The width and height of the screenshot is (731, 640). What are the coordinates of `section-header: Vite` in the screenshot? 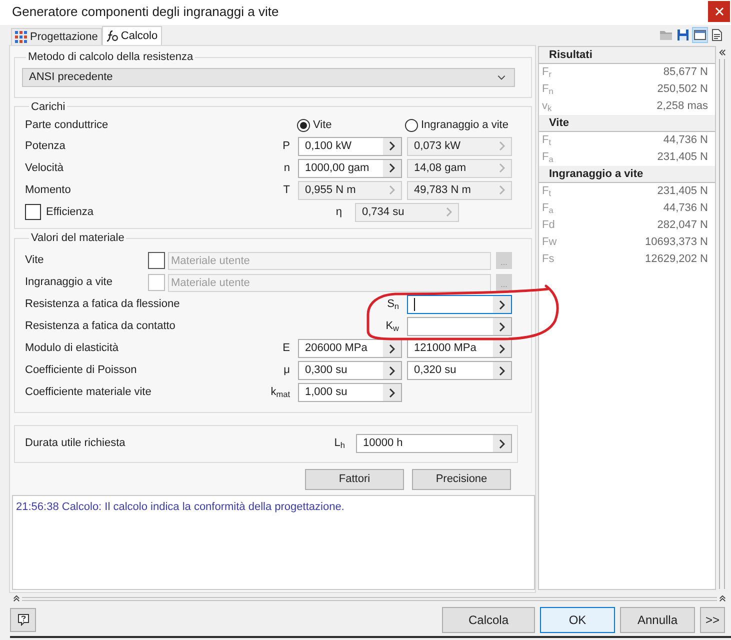 It's located at (627, 123).